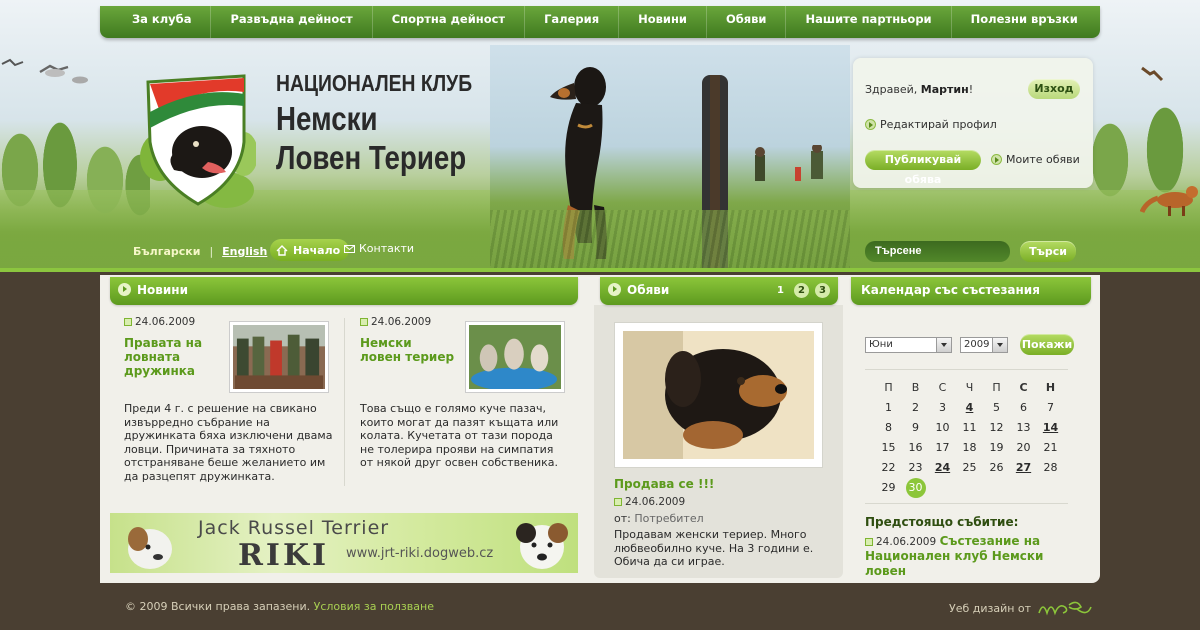  I want to click on ad-photo, so click(718, 395).